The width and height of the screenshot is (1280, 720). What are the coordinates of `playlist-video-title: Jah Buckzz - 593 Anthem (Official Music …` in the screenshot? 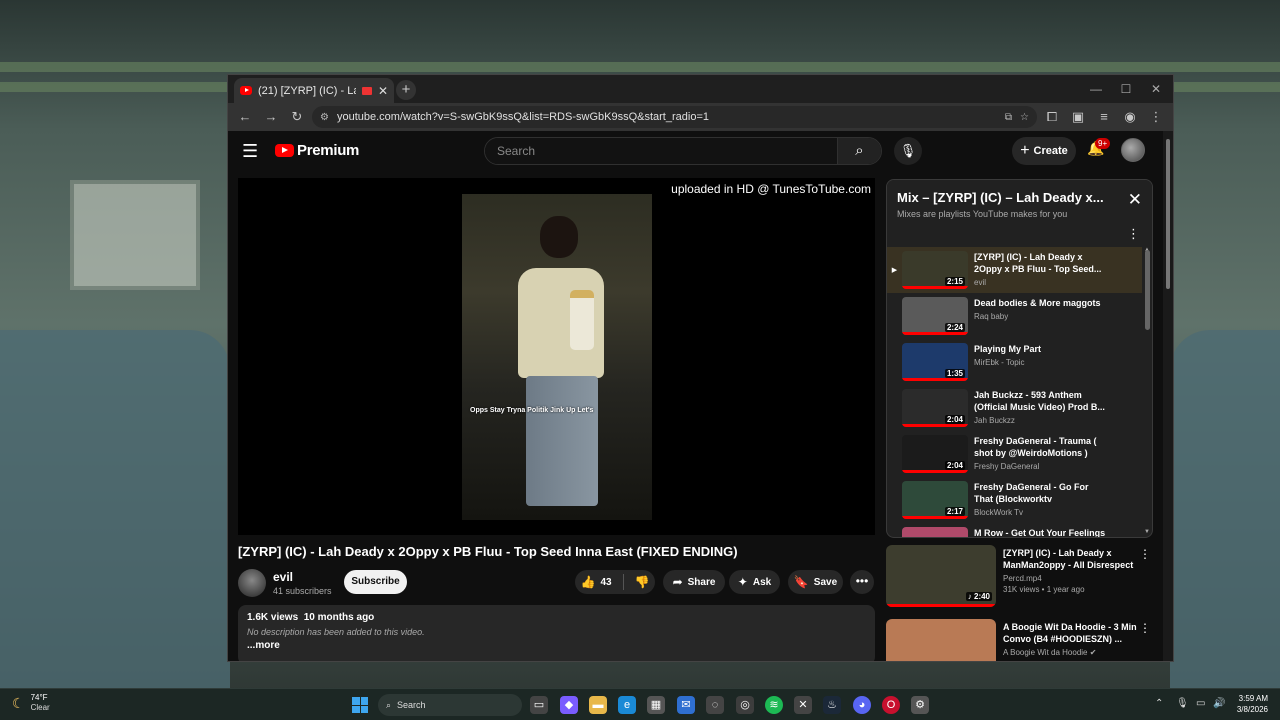 It's located at (1041, 401).